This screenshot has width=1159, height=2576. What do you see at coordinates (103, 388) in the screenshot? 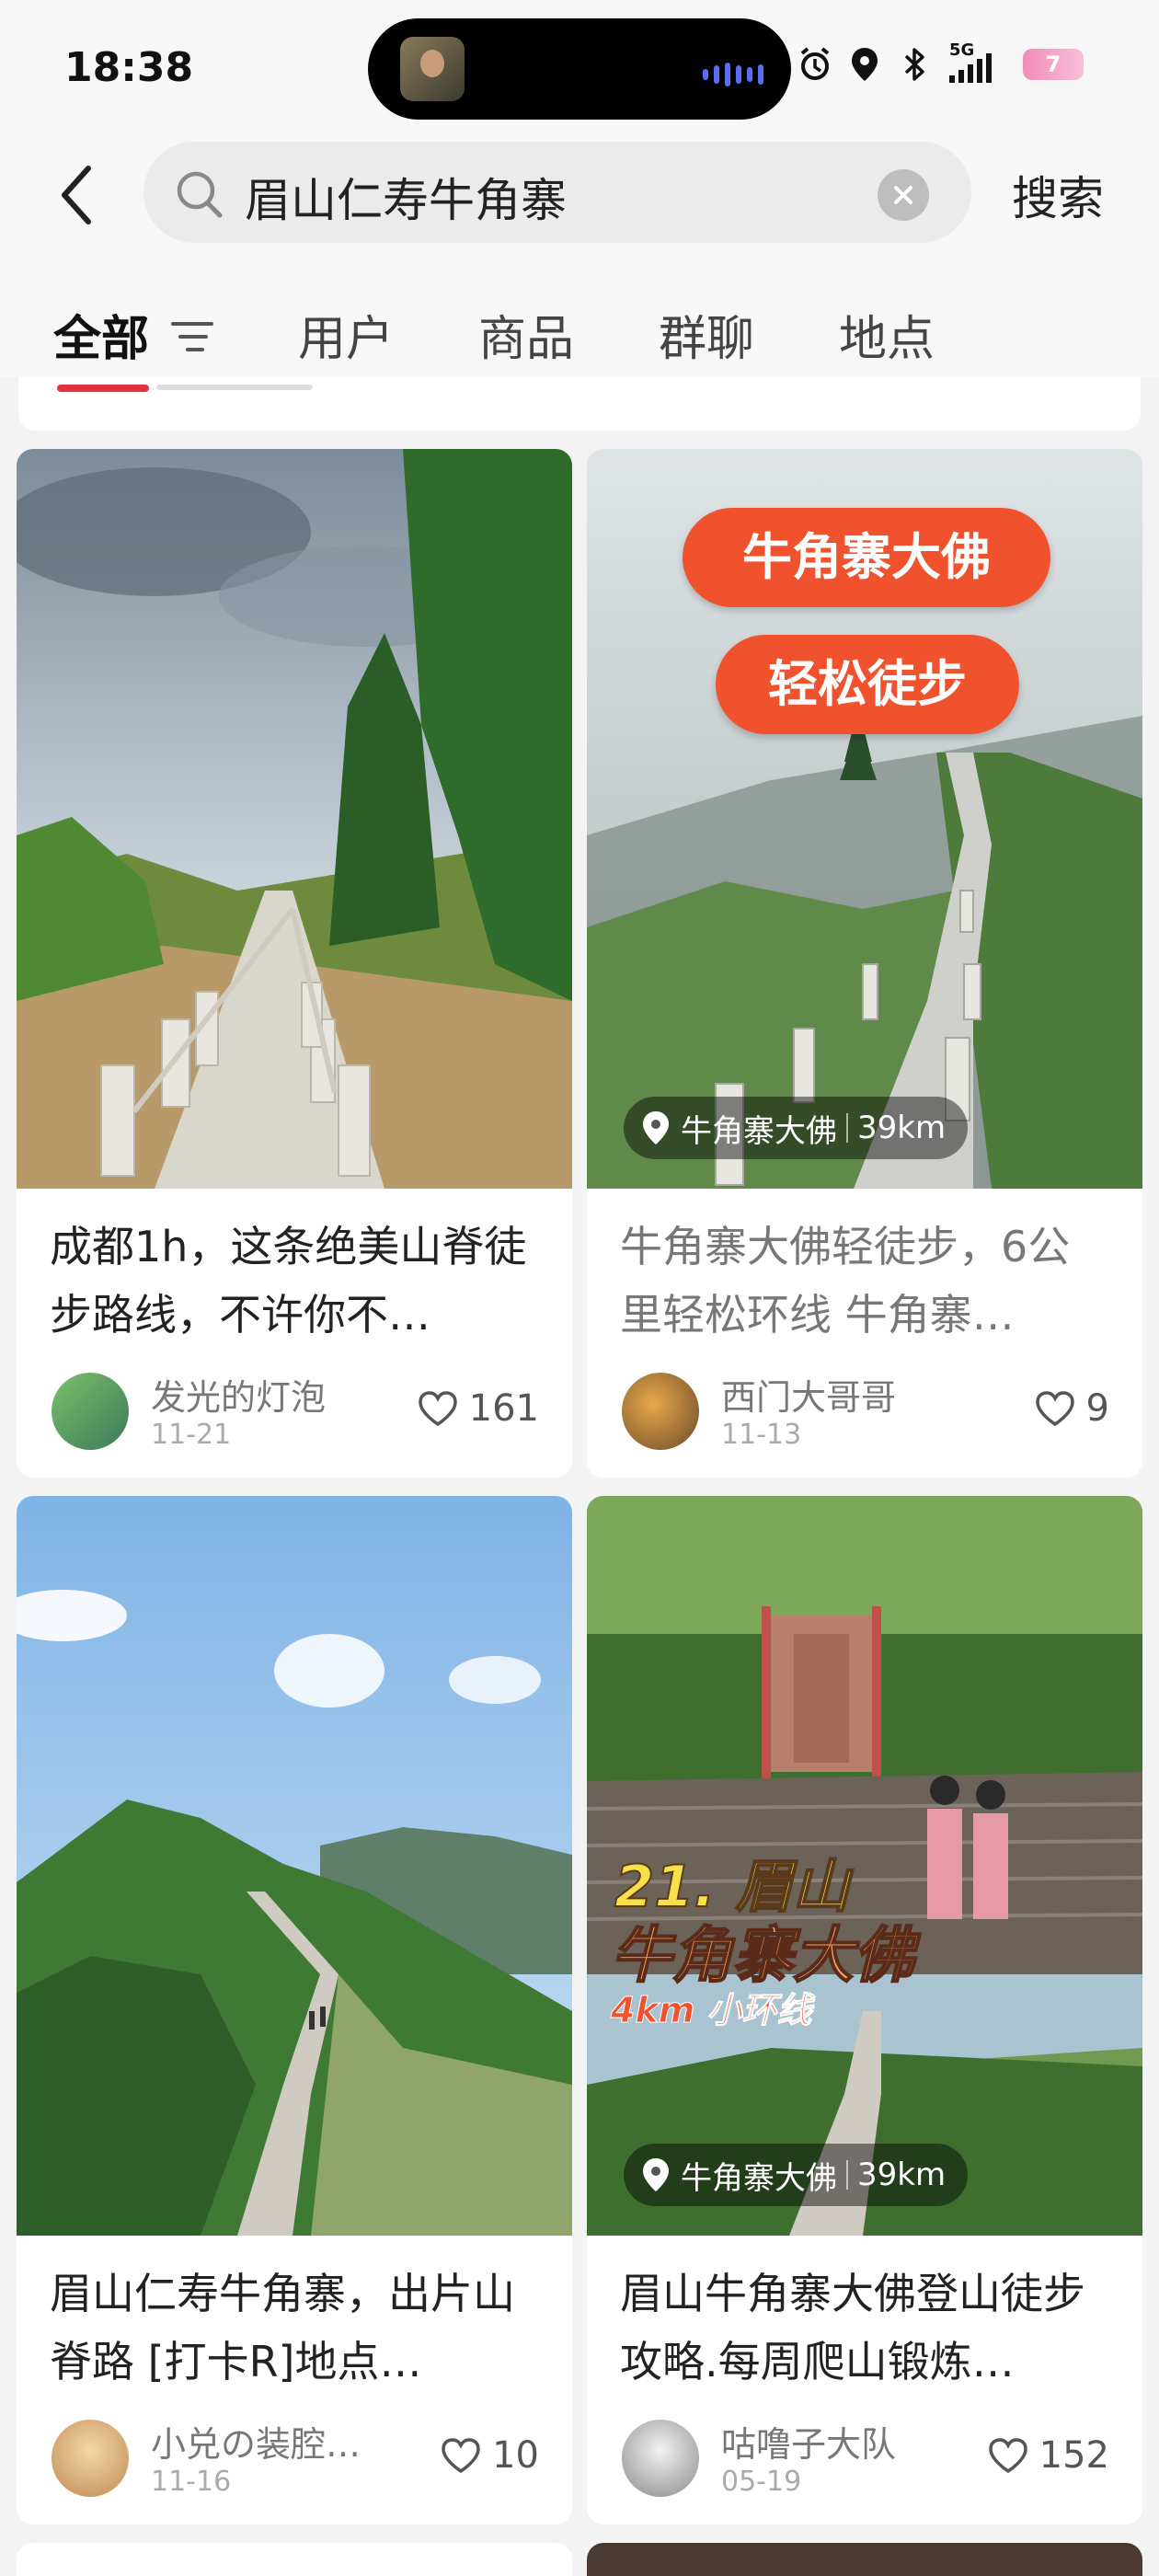
I see `progress-indicator` at bounding box center [103, 388].